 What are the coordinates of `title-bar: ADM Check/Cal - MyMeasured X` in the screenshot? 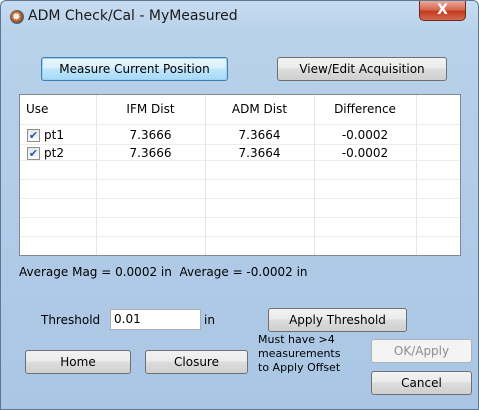 It's located at (239, 16).